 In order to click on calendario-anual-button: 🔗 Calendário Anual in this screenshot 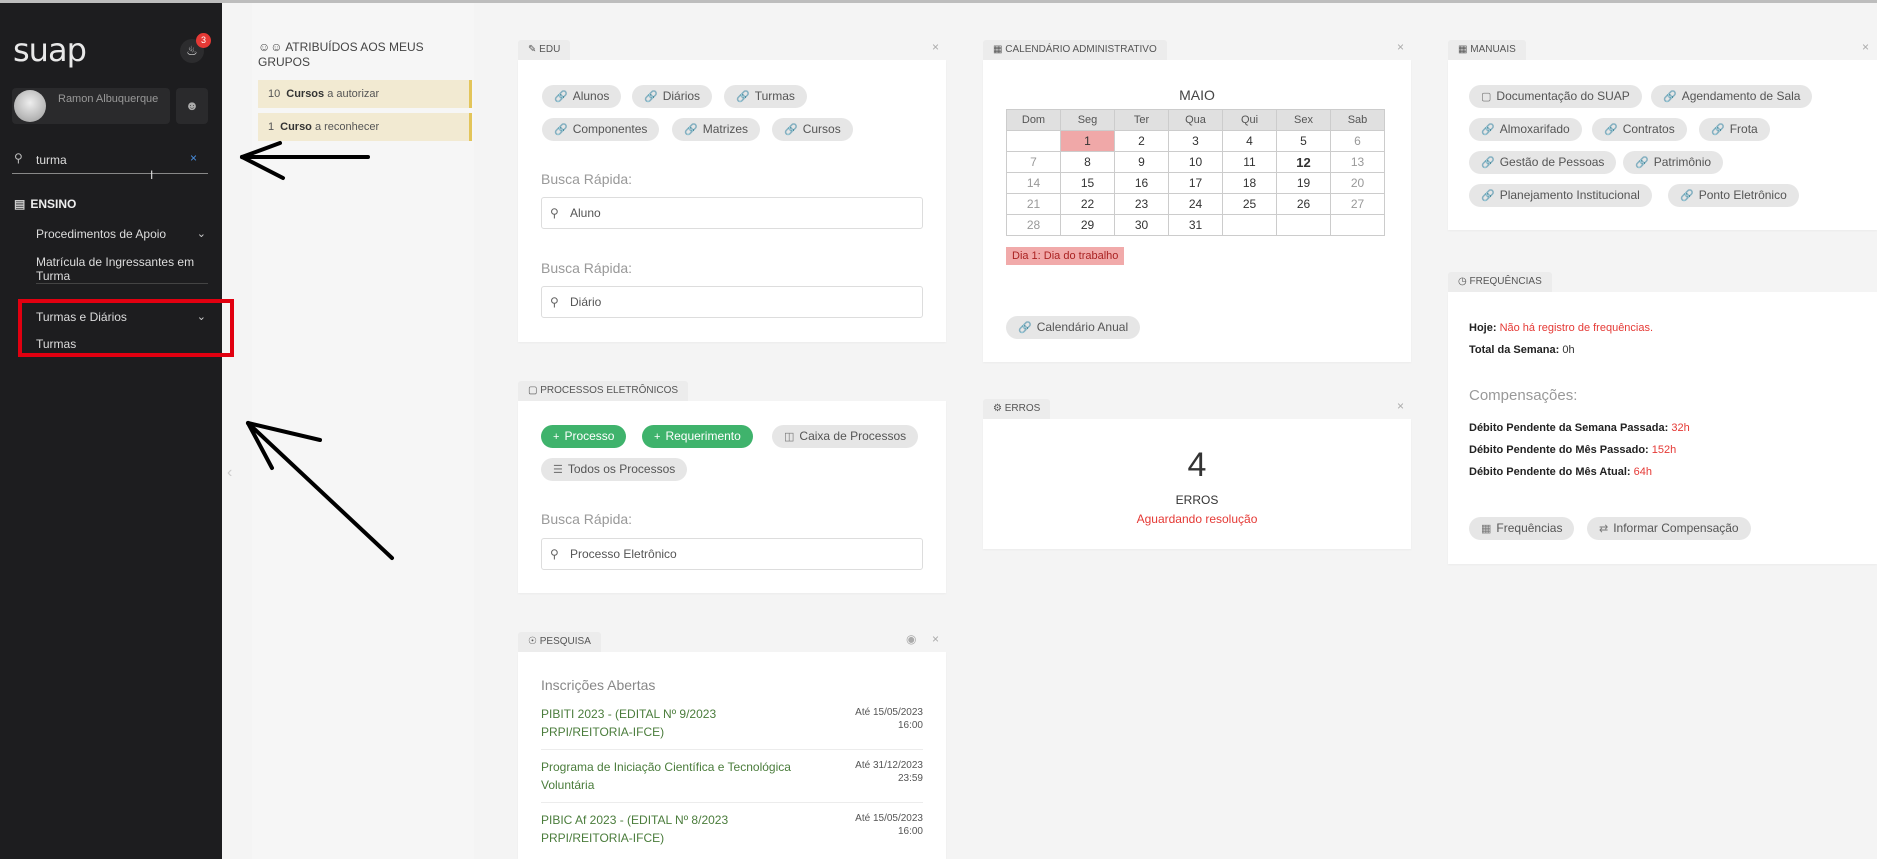, I will do `click(1073, 327)`.